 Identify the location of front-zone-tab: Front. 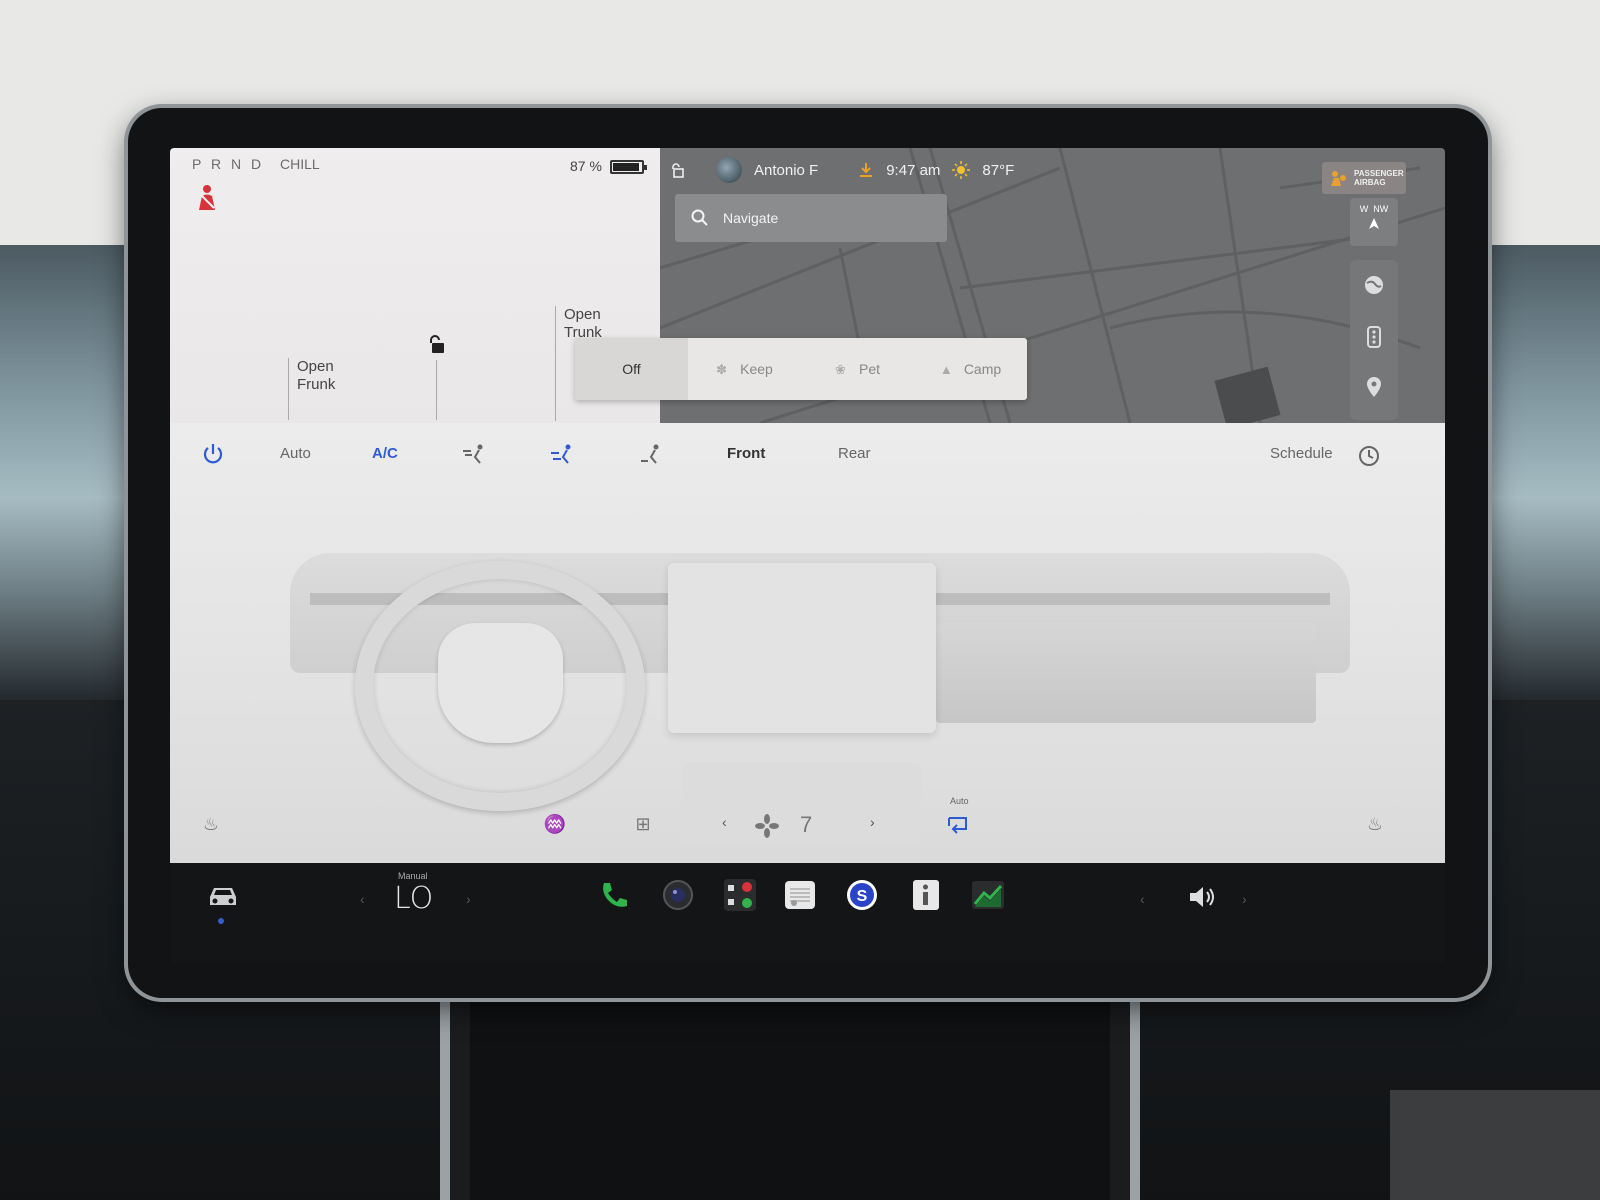
(746, 453).